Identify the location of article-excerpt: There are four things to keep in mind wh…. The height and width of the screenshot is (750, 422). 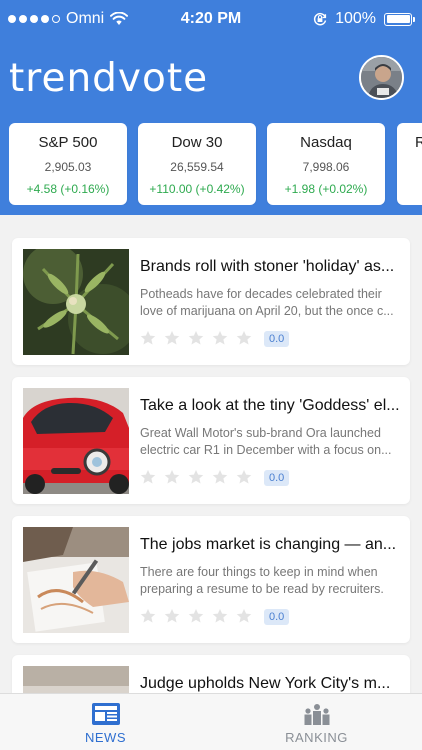
(271, 581).